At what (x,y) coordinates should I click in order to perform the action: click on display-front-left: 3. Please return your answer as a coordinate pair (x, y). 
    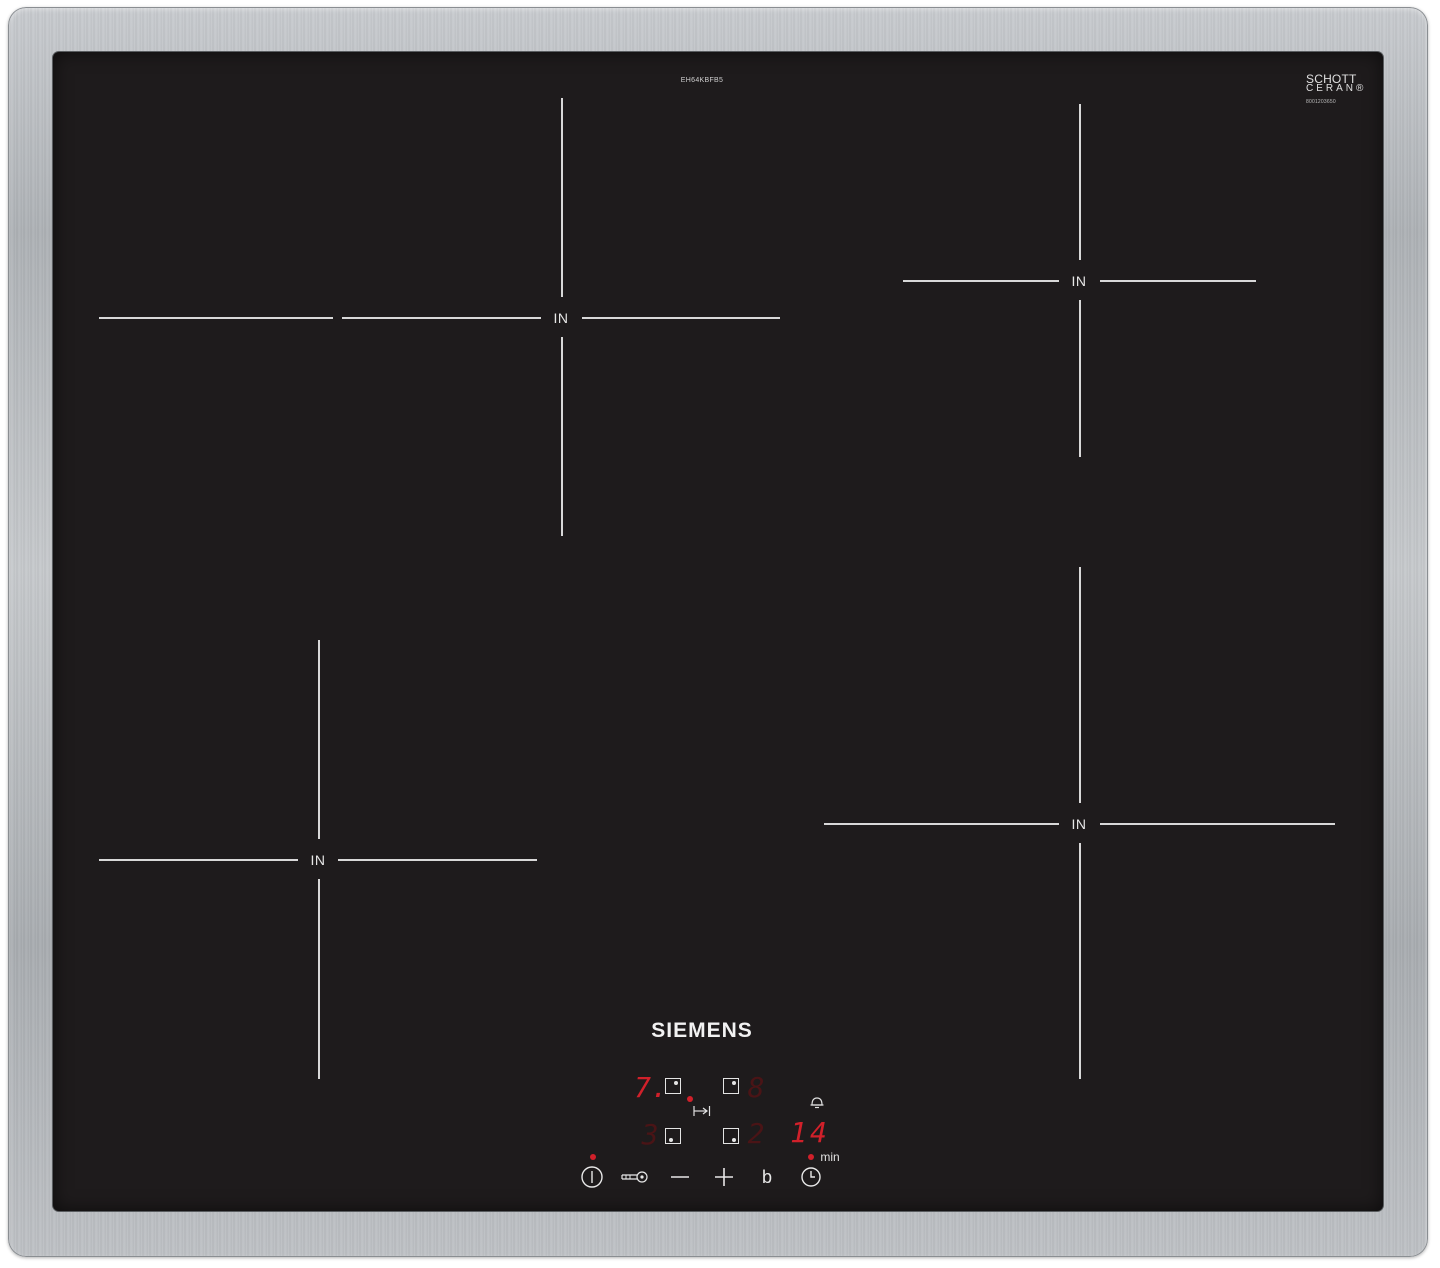
    Looking at the image, I should click on (650, 1134).